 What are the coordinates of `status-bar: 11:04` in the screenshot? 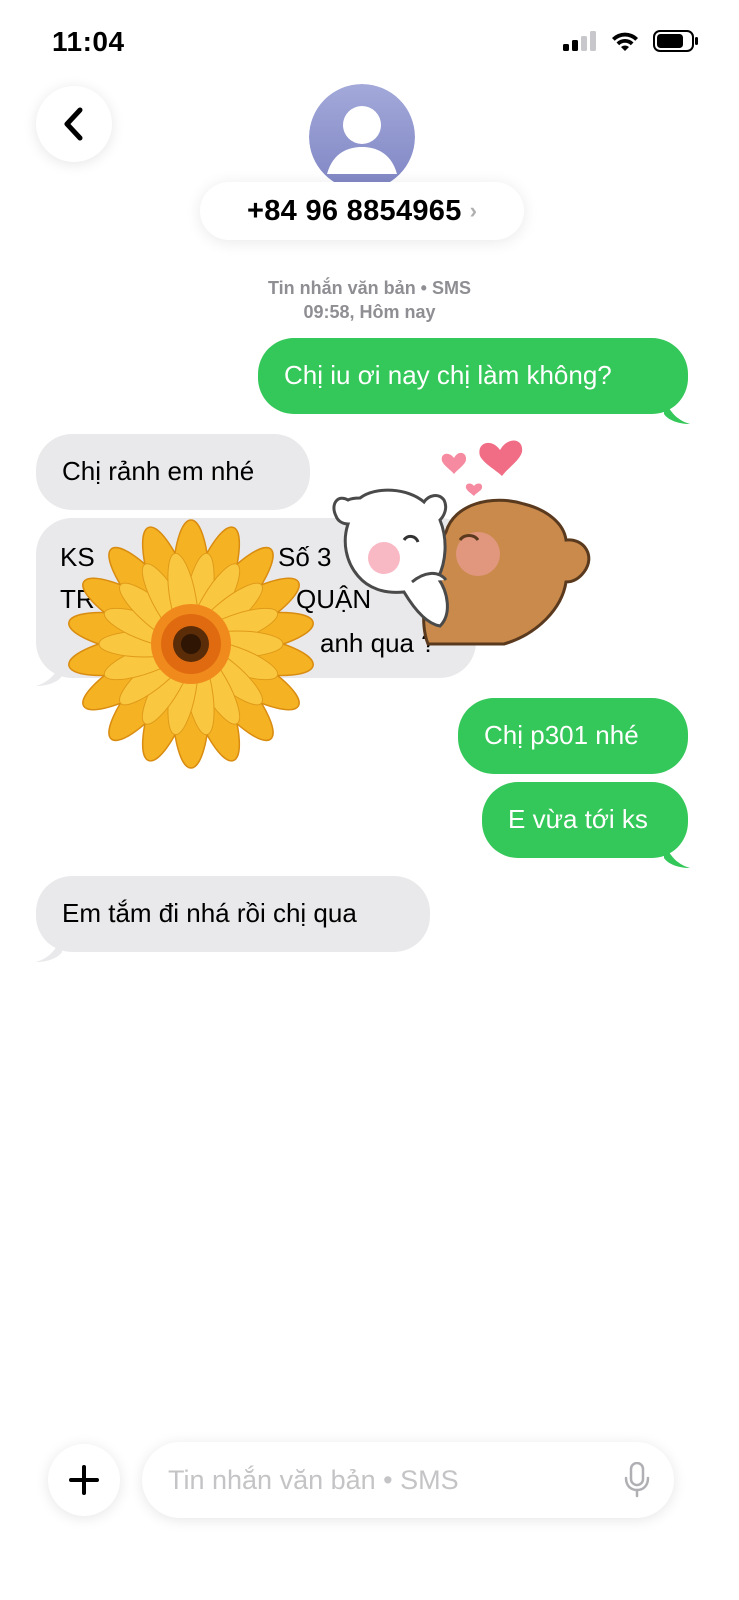 It's located at (369, 45).